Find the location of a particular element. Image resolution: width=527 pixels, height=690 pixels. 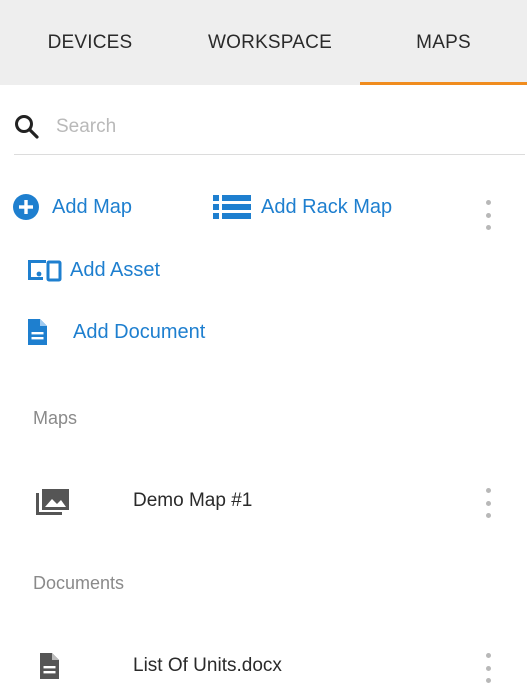

actions-menu-kebab-icon is located at coordinates (488, 215).